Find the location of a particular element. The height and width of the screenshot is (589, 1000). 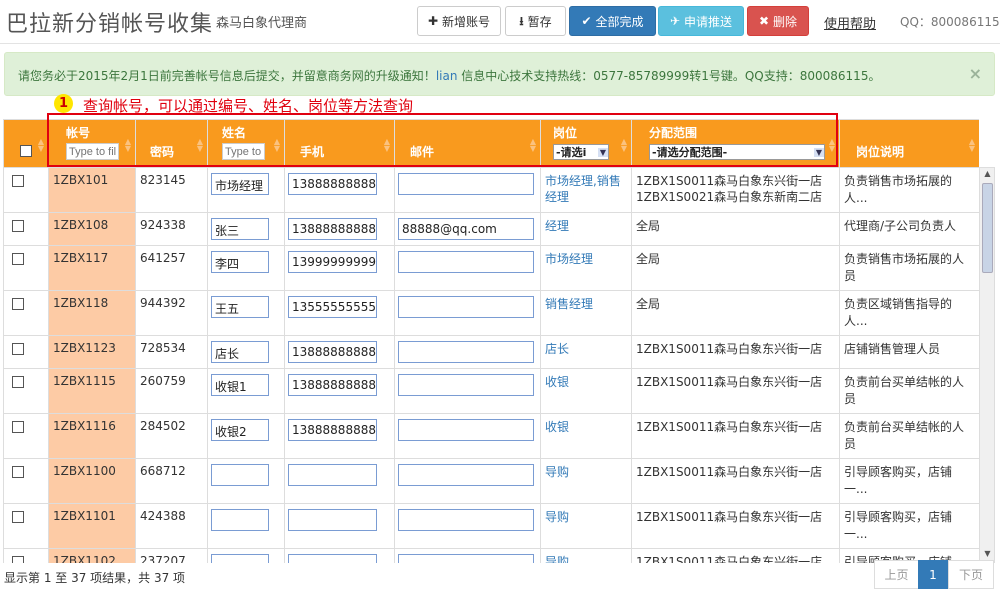

header-description: 岗位说明 ▲ ▼ is located at coordinates (909, 143).